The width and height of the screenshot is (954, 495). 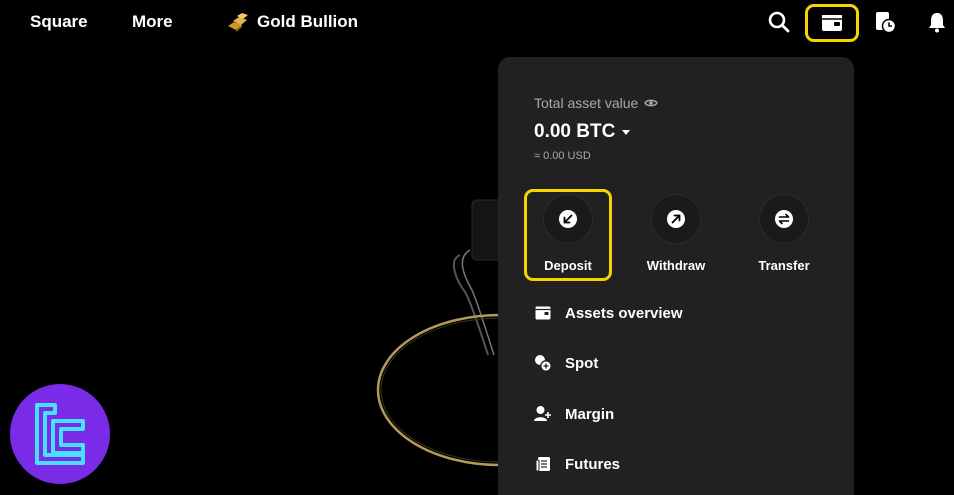 What do you see at coordinates (626, 132) in the screenshot?
I see `caret-down-icon` at bounding box center [626, 132].